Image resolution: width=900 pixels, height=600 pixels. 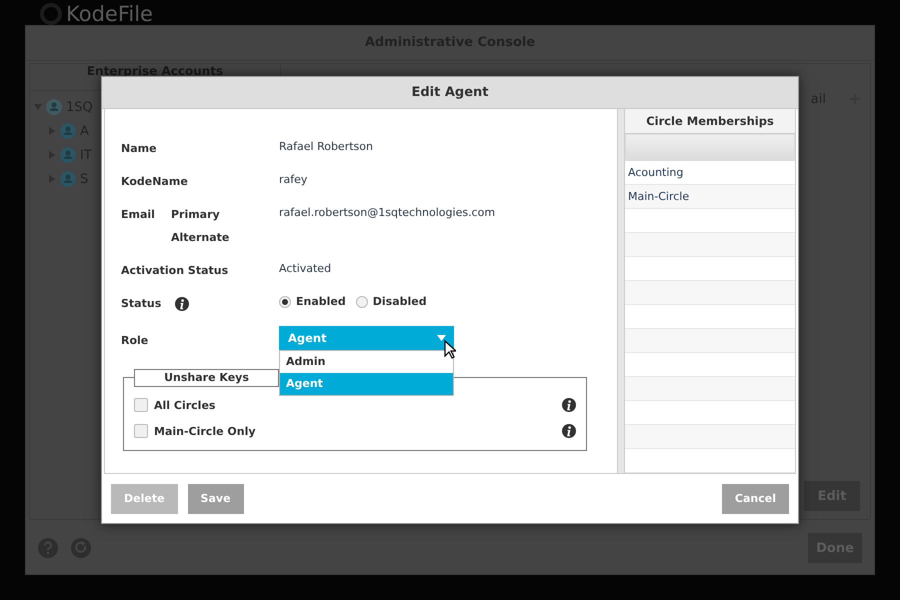 What do you see at coordinates (366, 338) in the screenshot?
I see `role-dropdown: Agent` at bounding box center [366, 338].